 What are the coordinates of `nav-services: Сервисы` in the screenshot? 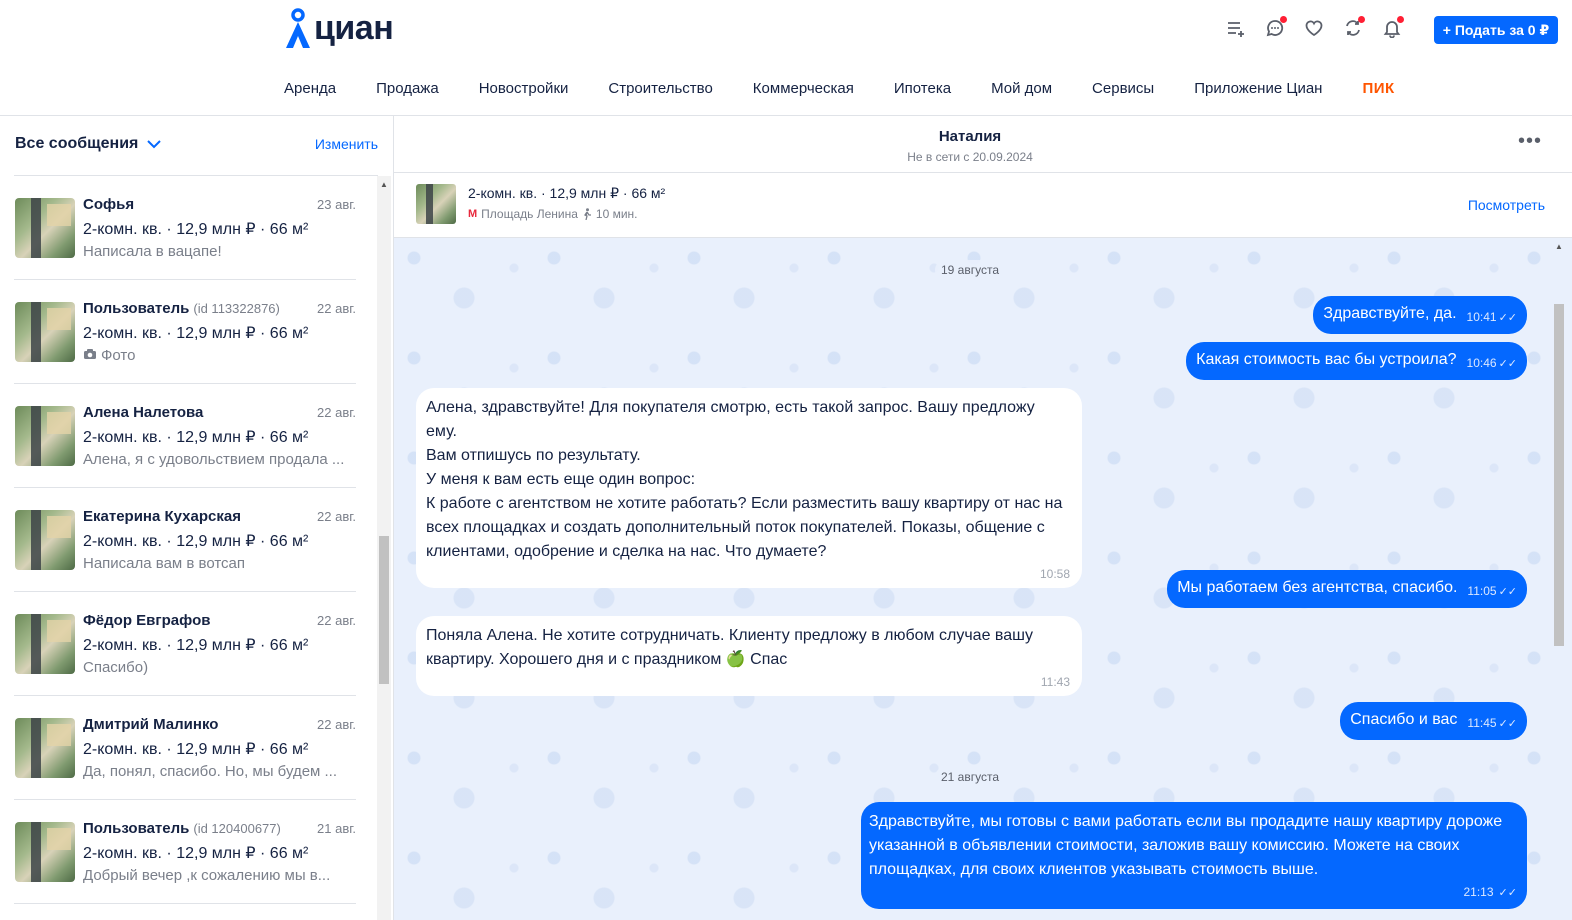 It's located at (1123, 88).